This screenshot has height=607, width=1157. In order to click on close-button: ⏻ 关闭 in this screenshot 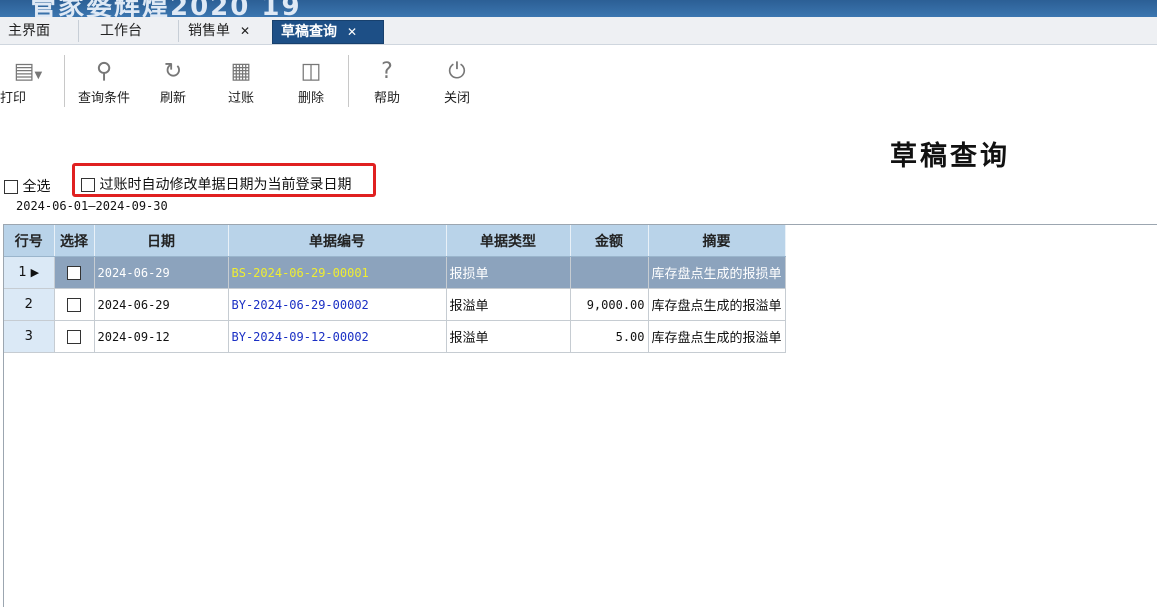, I will do `click(457, 82)`.